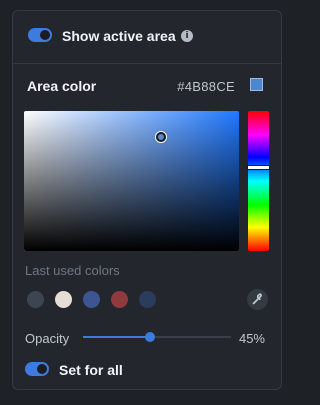 The width and height of the screenshot is (320, 405). Describe the element at coordinates (206, 86) in the screenshot. I see `hex-value: #4B88CE` at that location.